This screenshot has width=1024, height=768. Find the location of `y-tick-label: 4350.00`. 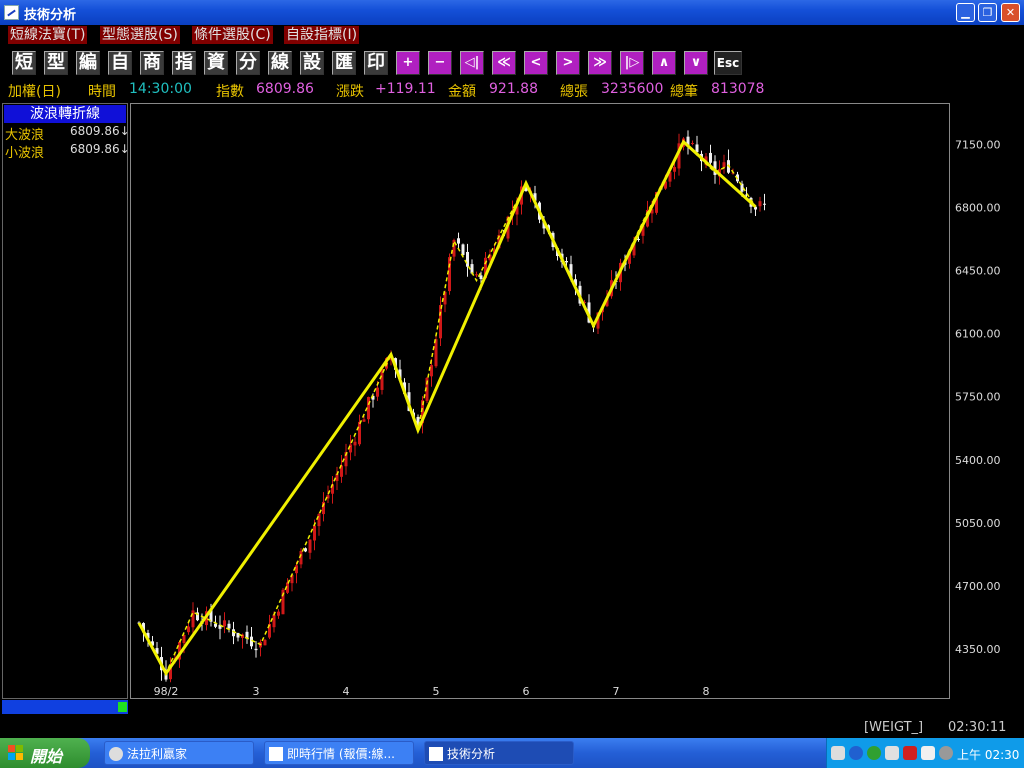

y-tick-label: 4350.00 is located at coordinates (978, 649).